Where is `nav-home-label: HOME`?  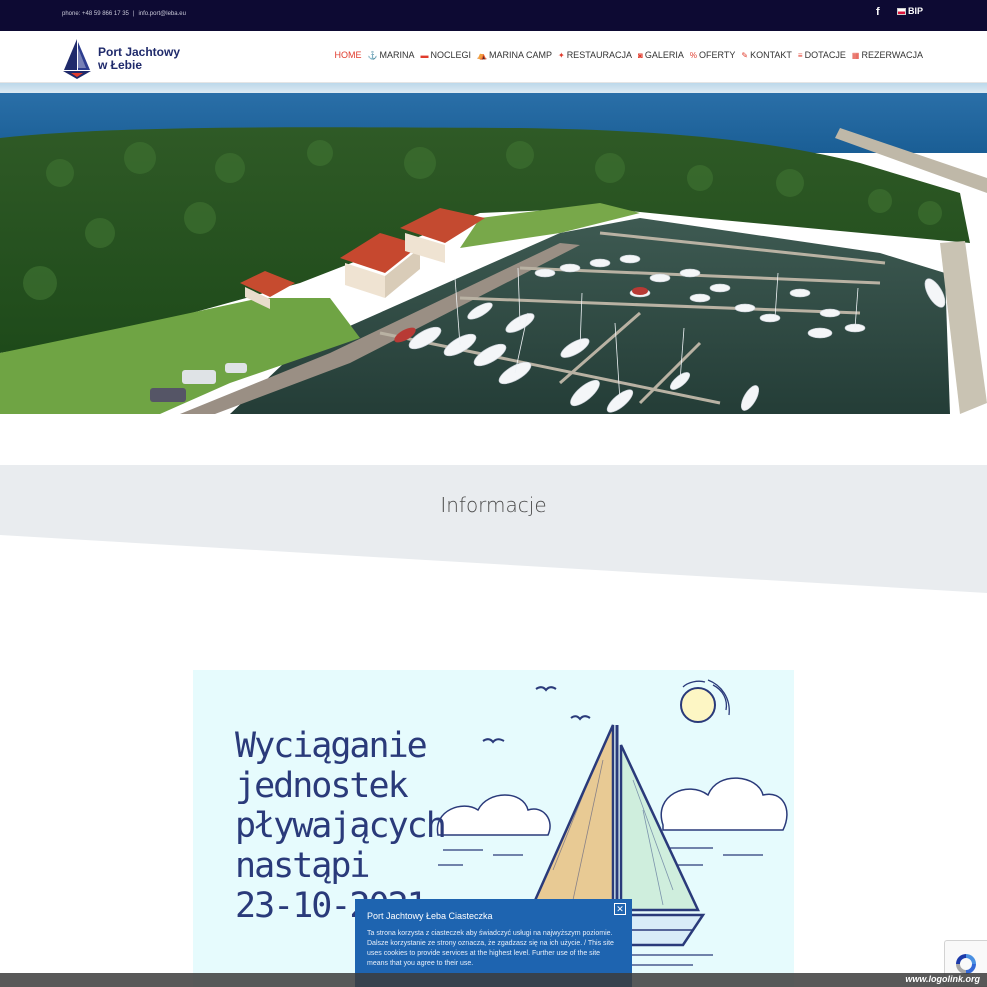 nav-home-label: HOME is located at coordinates (348, 55).